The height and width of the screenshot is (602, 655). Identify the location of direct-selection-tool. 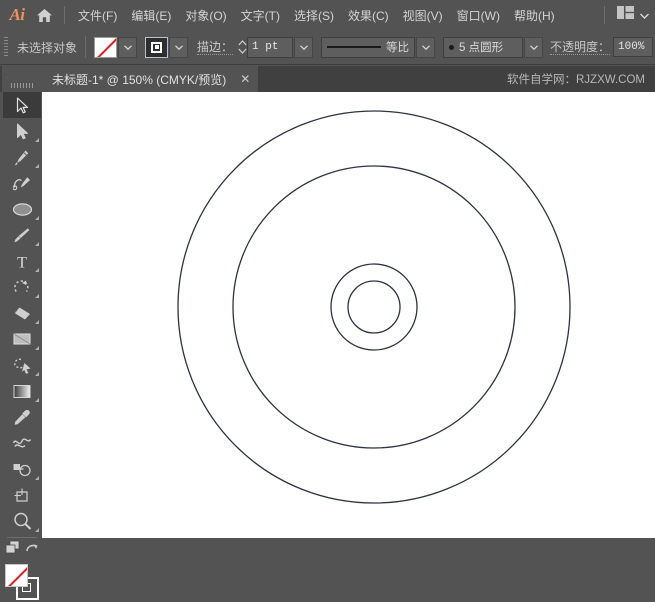
(22, 131).